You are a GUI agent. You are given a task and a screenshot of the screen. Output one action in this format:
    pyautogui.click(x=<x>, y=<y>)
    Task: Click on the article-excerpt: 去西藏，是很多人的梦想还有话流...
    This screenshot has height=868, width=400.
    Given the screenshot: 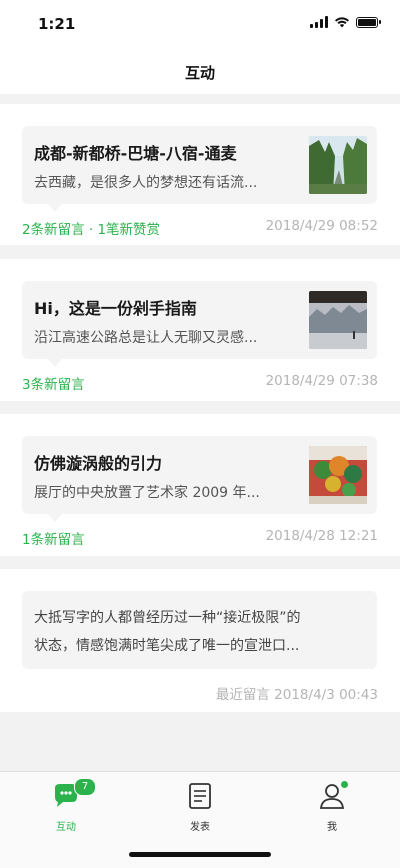 What is the action you would take?
    pyautogui.click(x=146, y=183)
    